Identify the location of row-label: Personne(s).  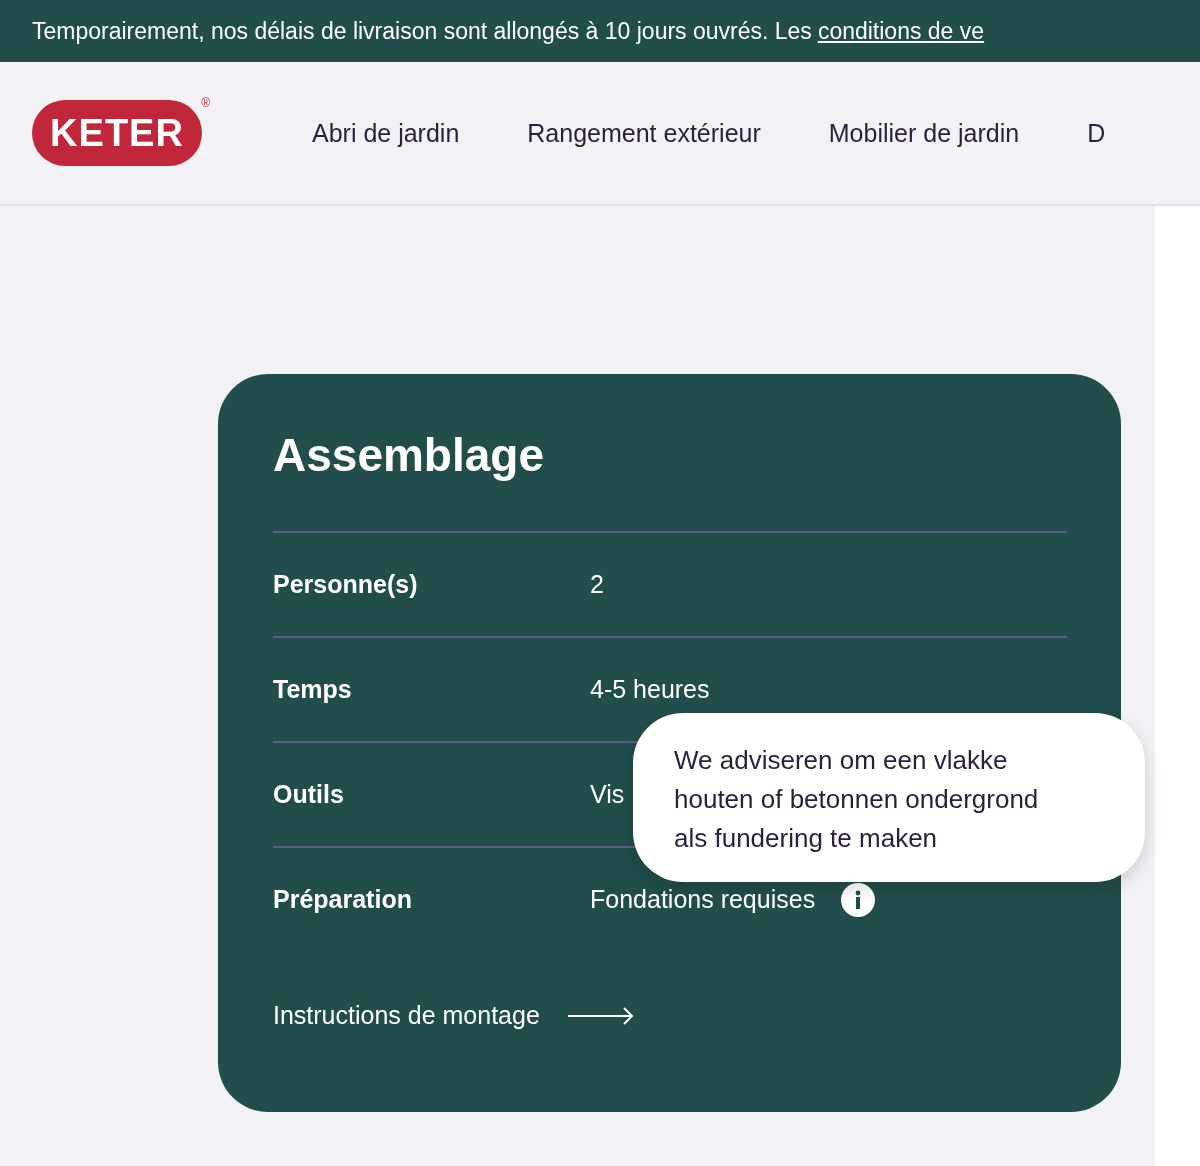
(346, 584).